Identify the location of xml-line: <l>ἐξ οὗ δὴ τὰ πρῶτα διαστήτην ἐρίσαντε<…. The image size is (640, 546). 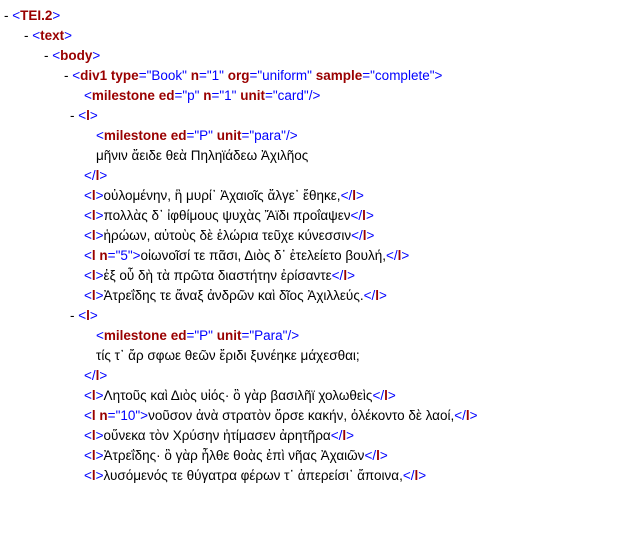
(219, 276).